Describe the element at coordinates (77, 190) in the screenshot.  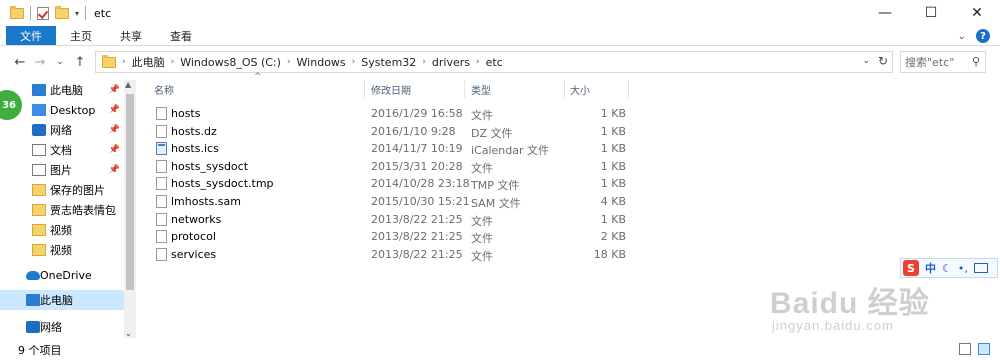
I see `sidebar-item-label: 保存的图片` at that location.